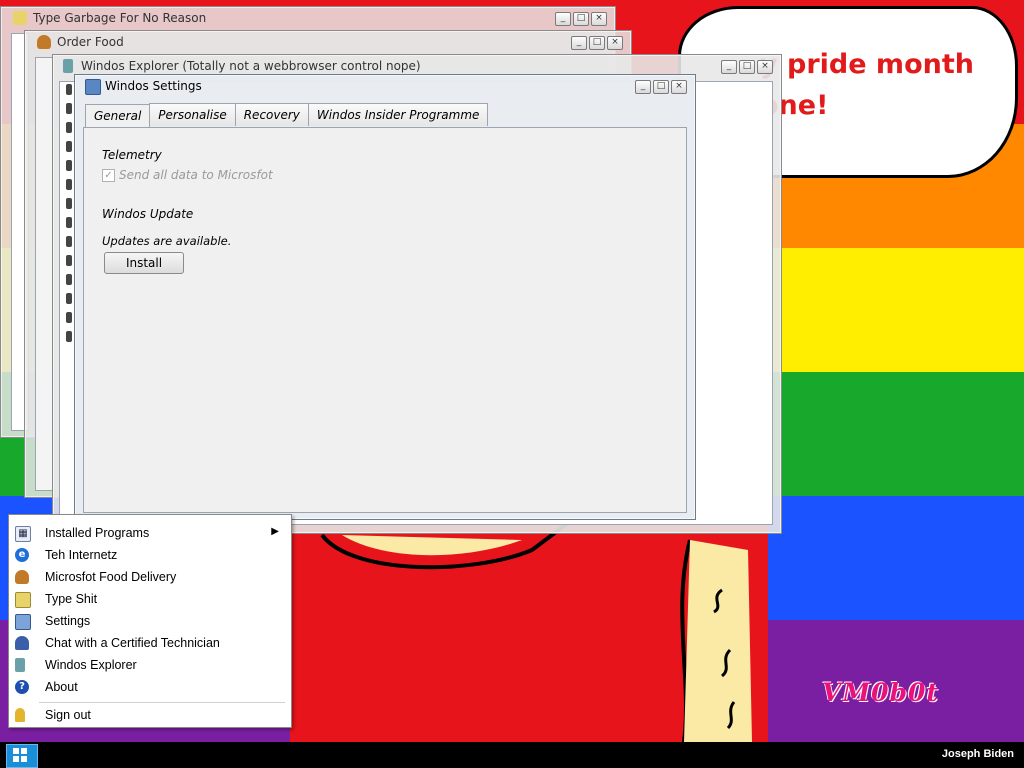 This screenshot has height=768, width=1024. What do you see at coordinates (90, 42) in the screenshot?
I see `window-title: Order Food` at bounding box center [90, 42].